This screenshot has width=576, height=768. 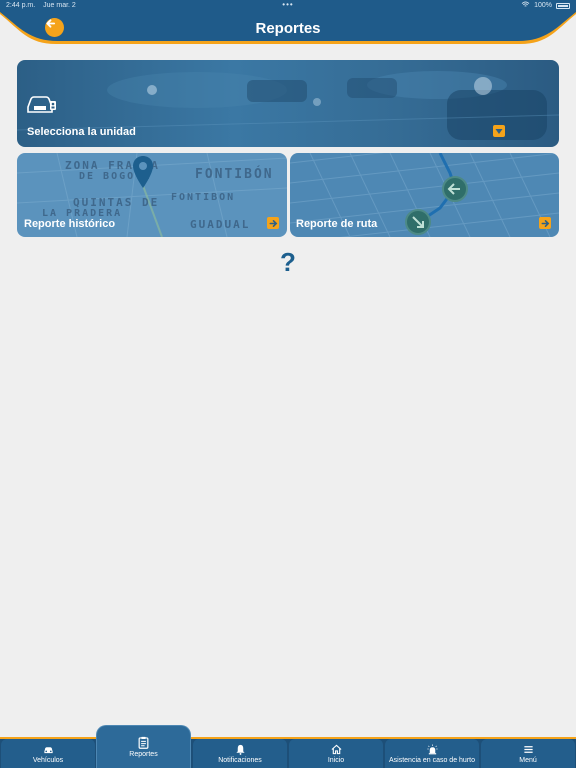 I want to click on multitask-dots: •••, so click(x=287, y=4).